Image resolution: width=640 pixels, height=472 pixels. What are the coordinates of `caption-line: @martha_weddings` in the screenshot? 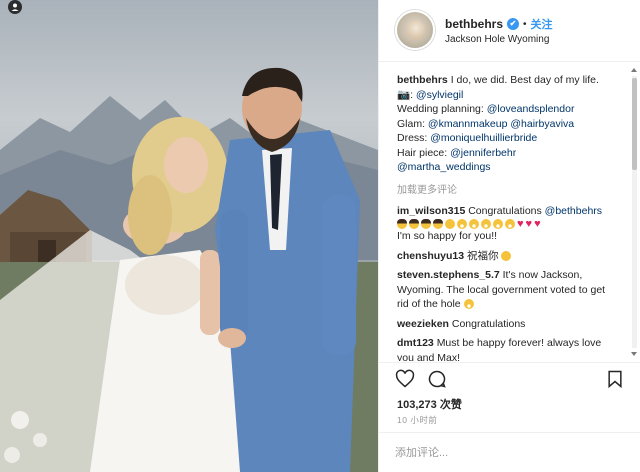 It's located at (507, 167).